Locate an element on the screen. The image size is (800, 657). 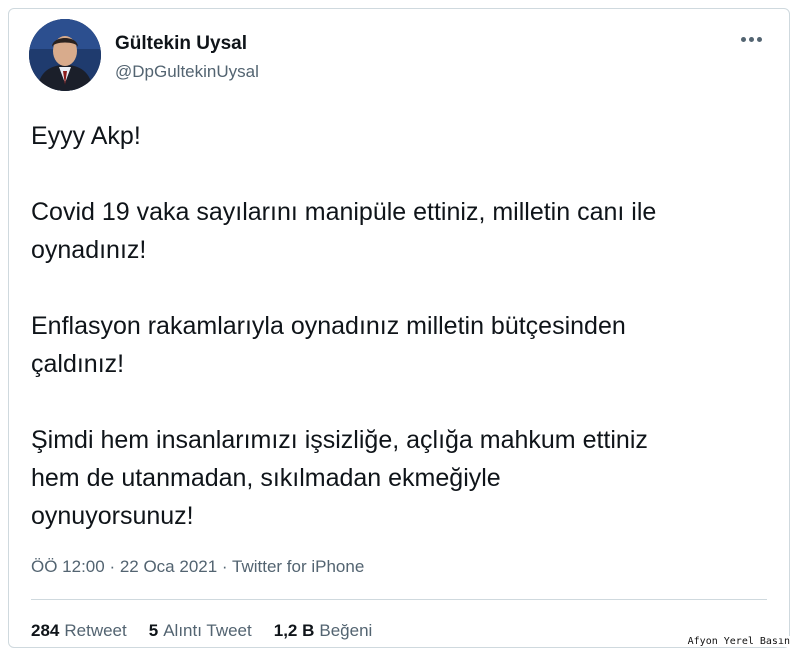
author-names: Gültekin Uysal @DpGultekinUysal is located at coordinates (187, 58).